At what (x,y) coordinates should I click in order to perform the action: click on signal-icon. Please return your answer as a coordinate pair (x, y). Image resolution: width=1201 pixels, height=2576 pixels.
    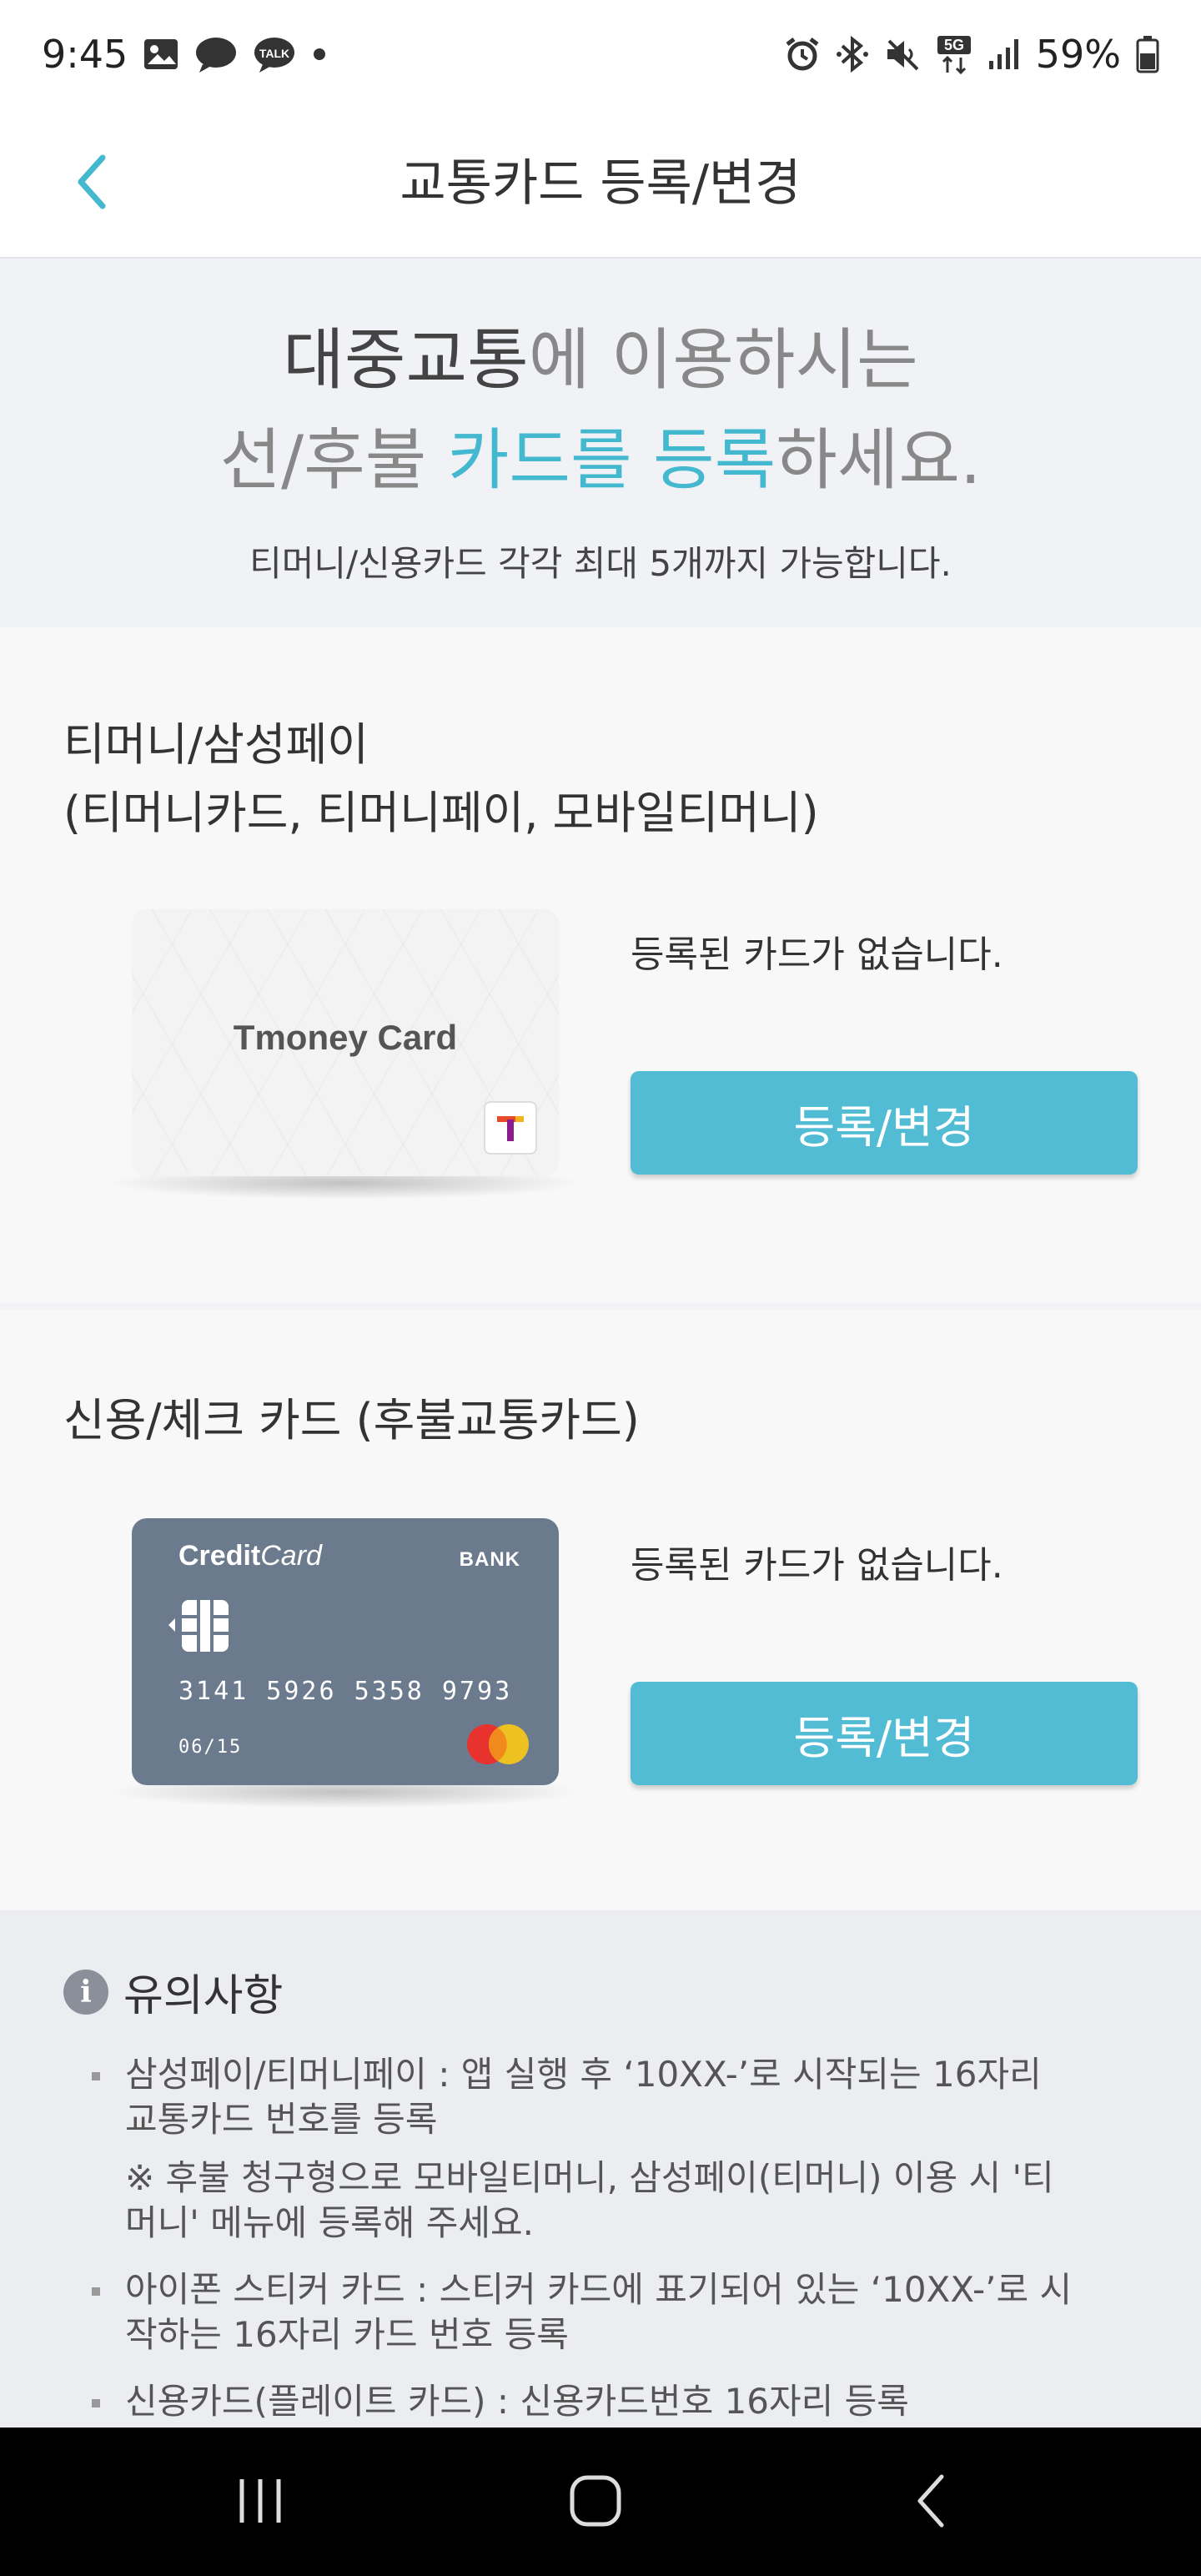
    Looking at the image, I should click on (1004, 54).